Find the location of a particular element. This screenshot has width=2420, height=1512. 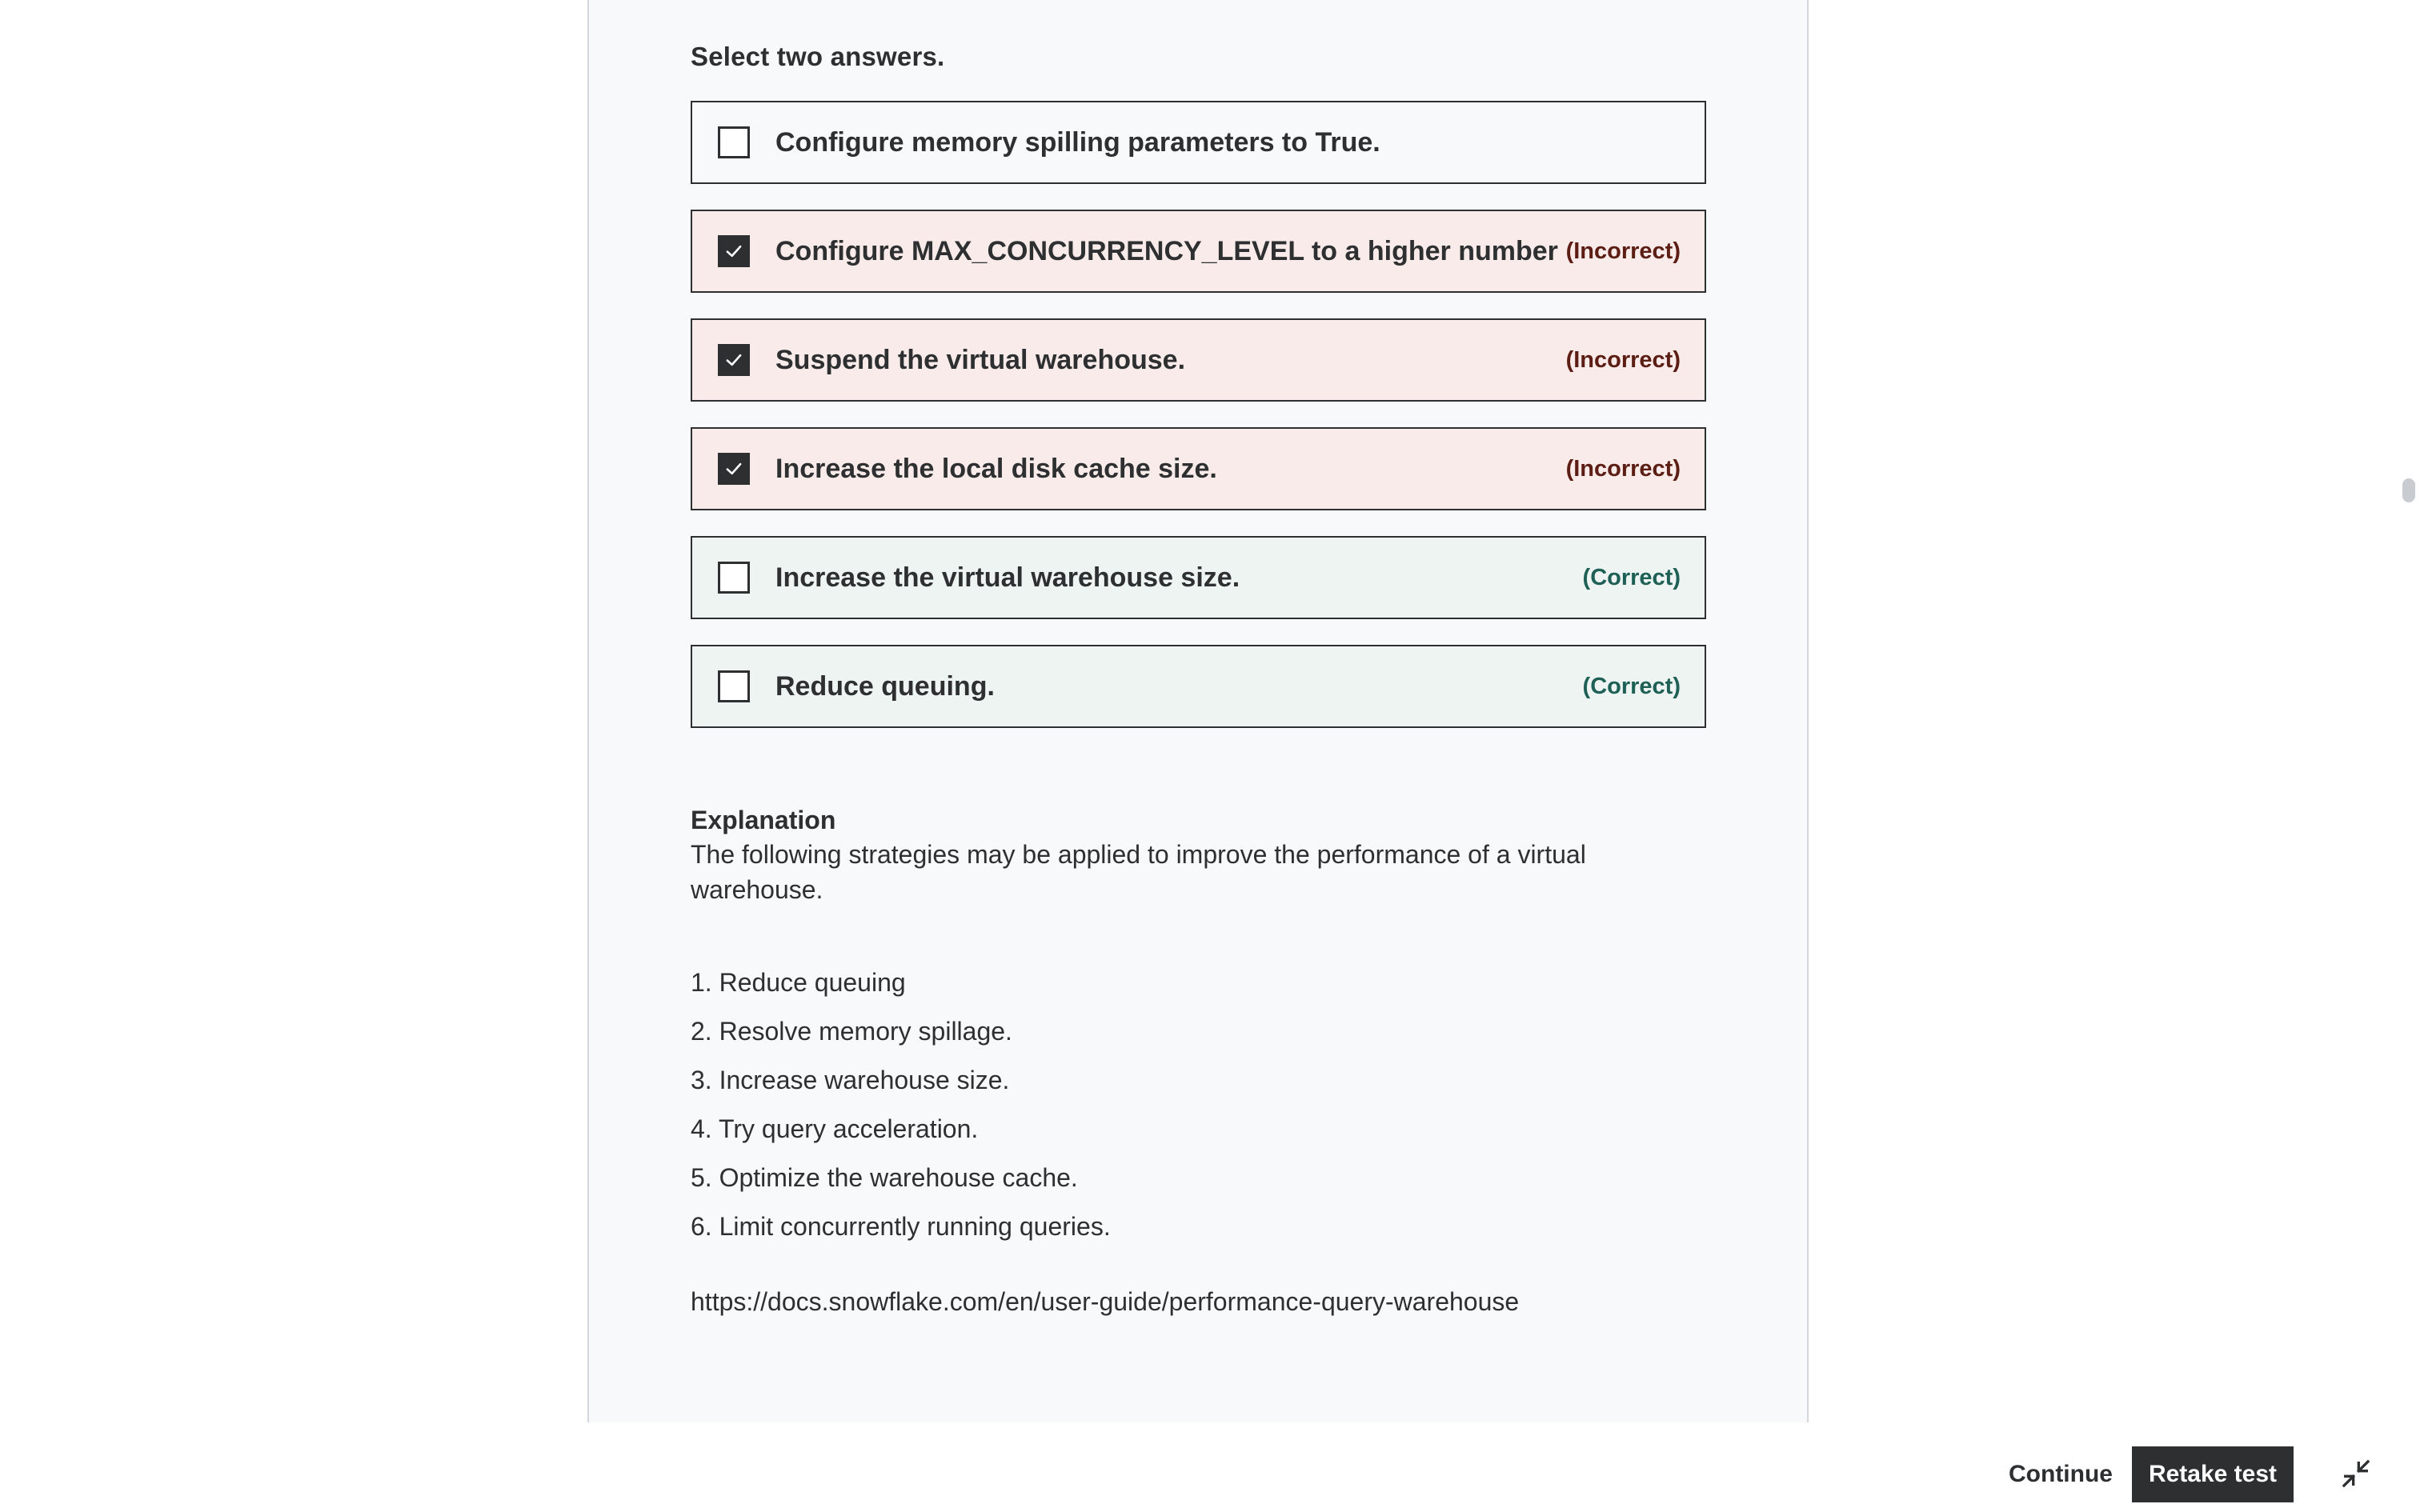

question-instruction: Select two answers. is located at coordinates (818, 56).